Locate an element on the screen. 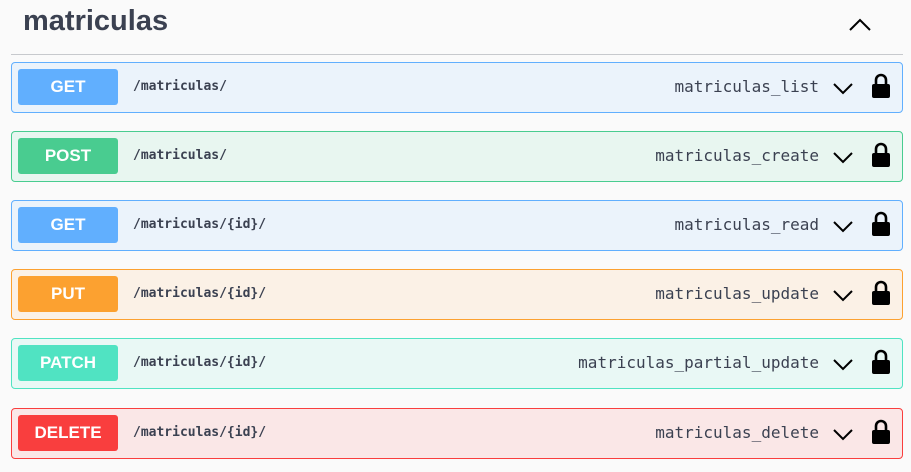  operation-id: matriculas_read is located at coordinates (747, 224).